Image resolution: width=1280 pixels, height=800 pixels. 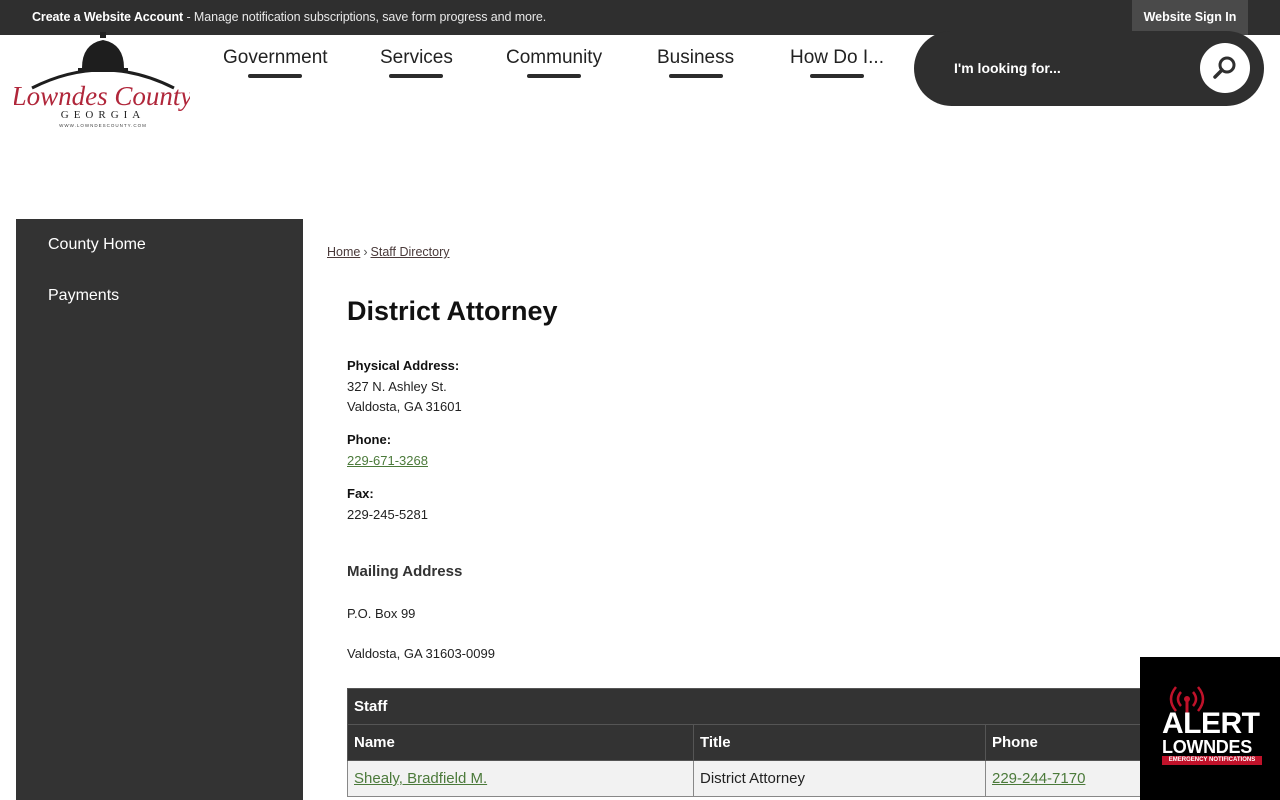 I want to click on fax-value: 229-245-5281, so click(x=387, y=514).